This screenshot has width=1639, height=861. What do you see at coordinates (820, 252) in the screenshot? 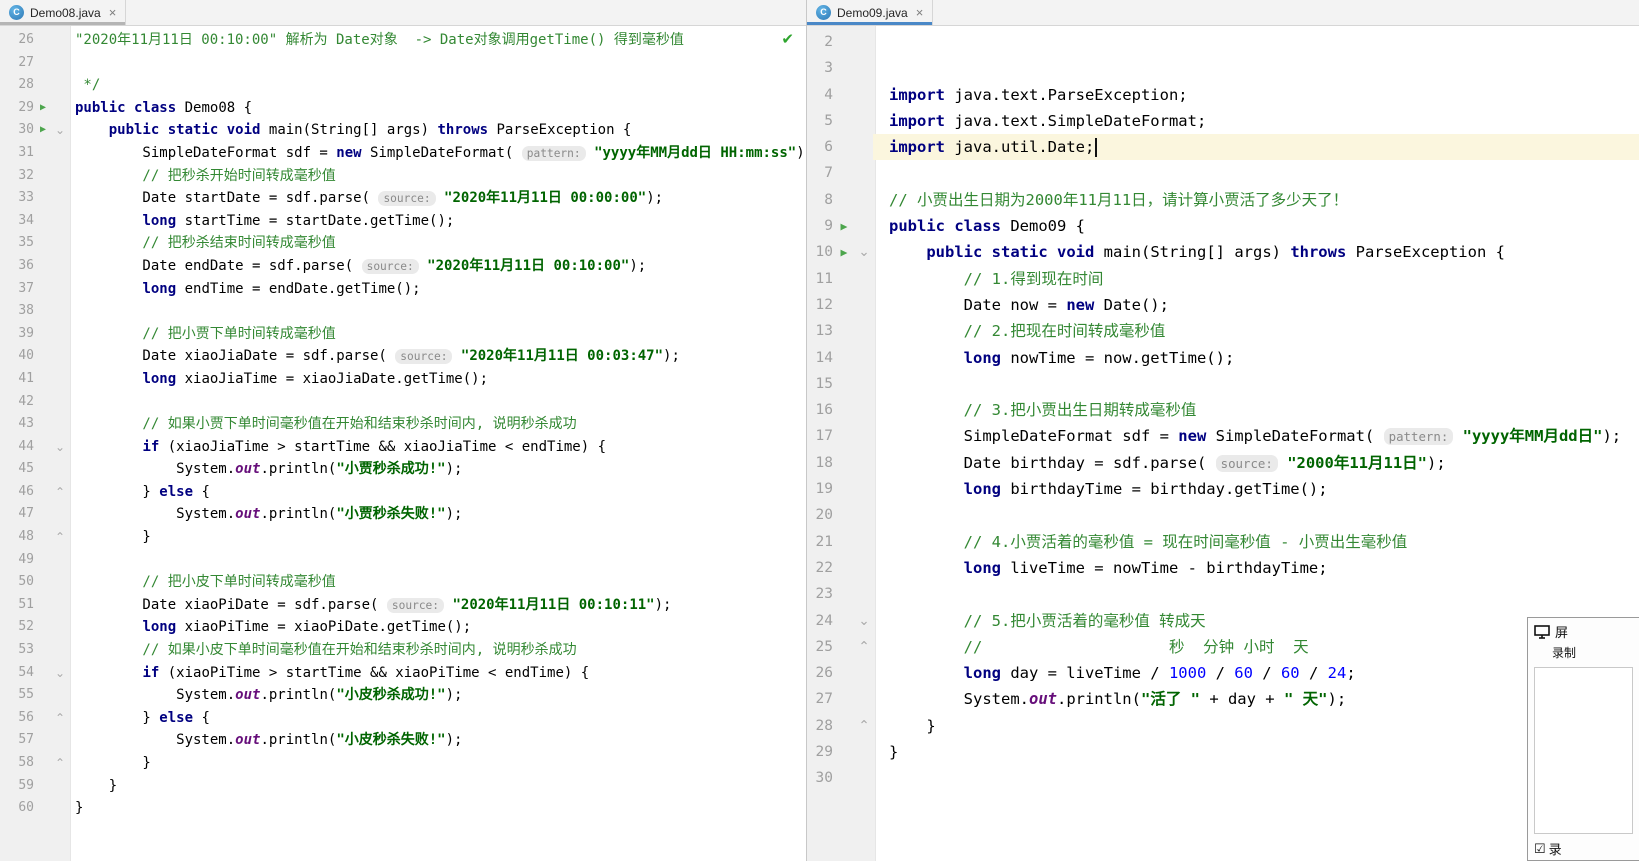
I see `line-number: 10` at bounding box center [820, 252].